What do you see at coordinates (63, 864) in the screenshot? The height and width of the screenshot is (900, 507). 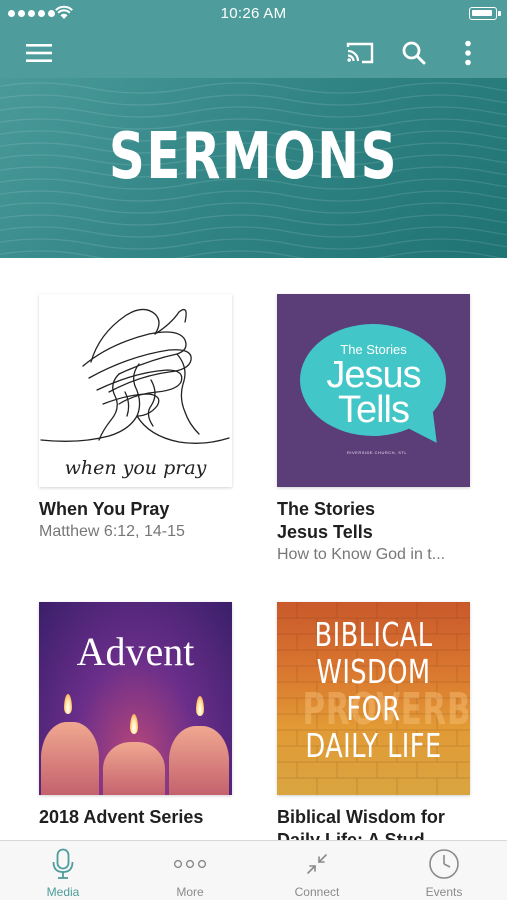 I see `microphone-icon` at bounding box center [63, 864].